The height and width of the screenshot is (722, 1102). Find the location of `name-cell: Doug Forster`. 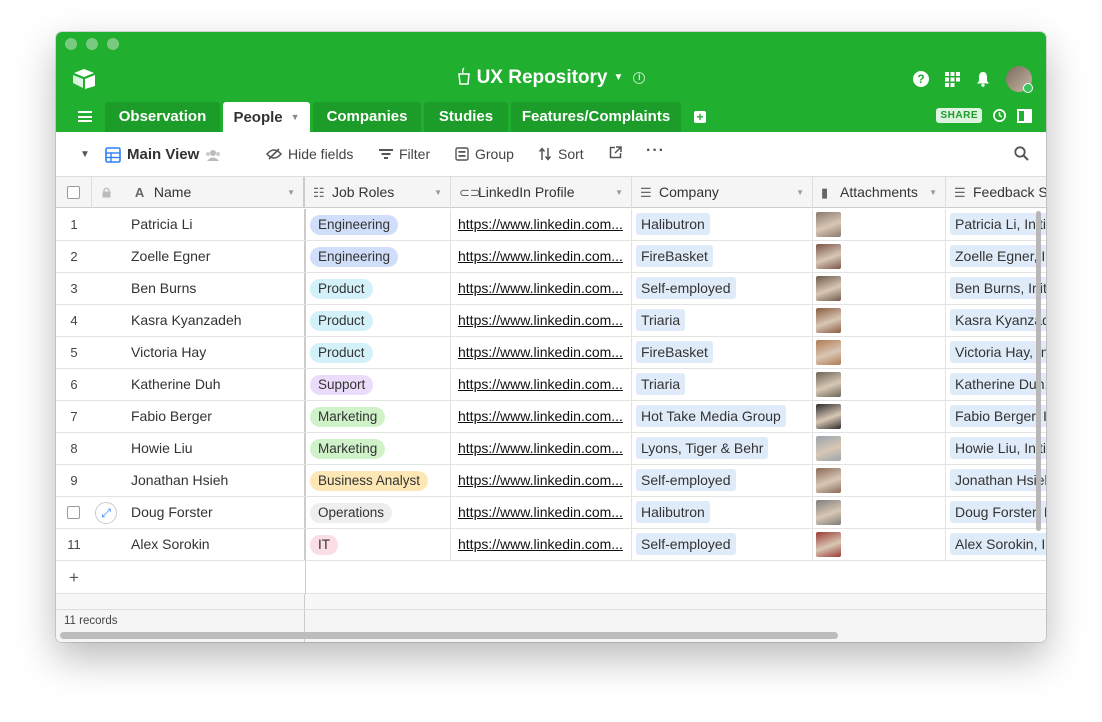

name-cell: Doug Forster is located at coordinates (217, 512).